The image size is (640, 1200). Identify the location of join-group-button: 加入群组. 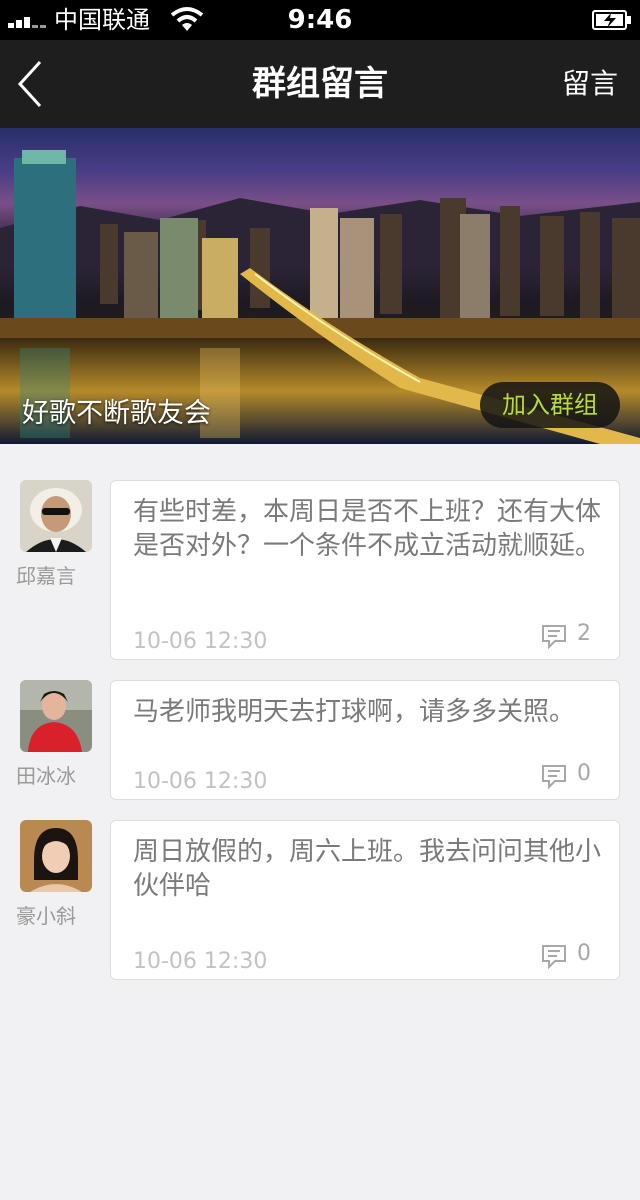
(550, 405).